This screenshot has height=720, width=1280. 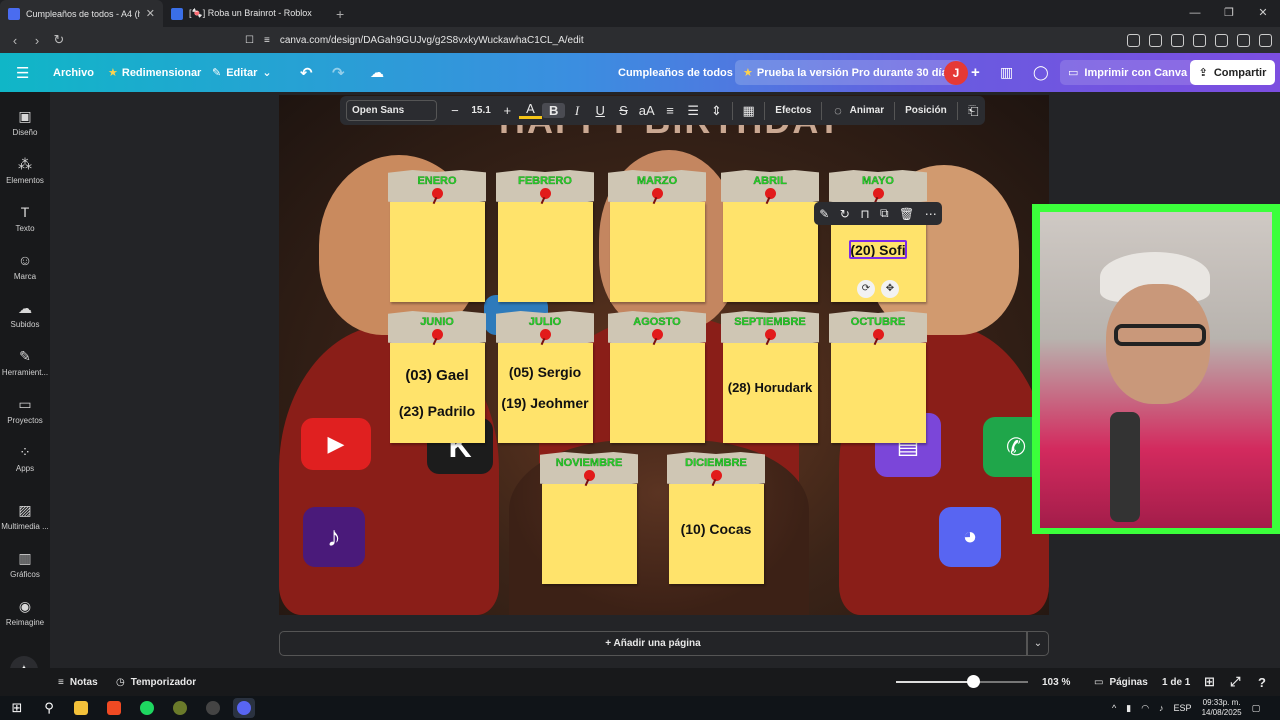 I want to click on new-tab-button: +, so click(x=340, y=13).